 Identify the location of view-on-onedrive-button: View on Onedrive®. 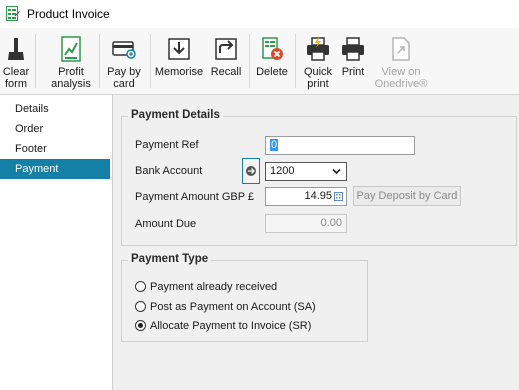
(401, 61).